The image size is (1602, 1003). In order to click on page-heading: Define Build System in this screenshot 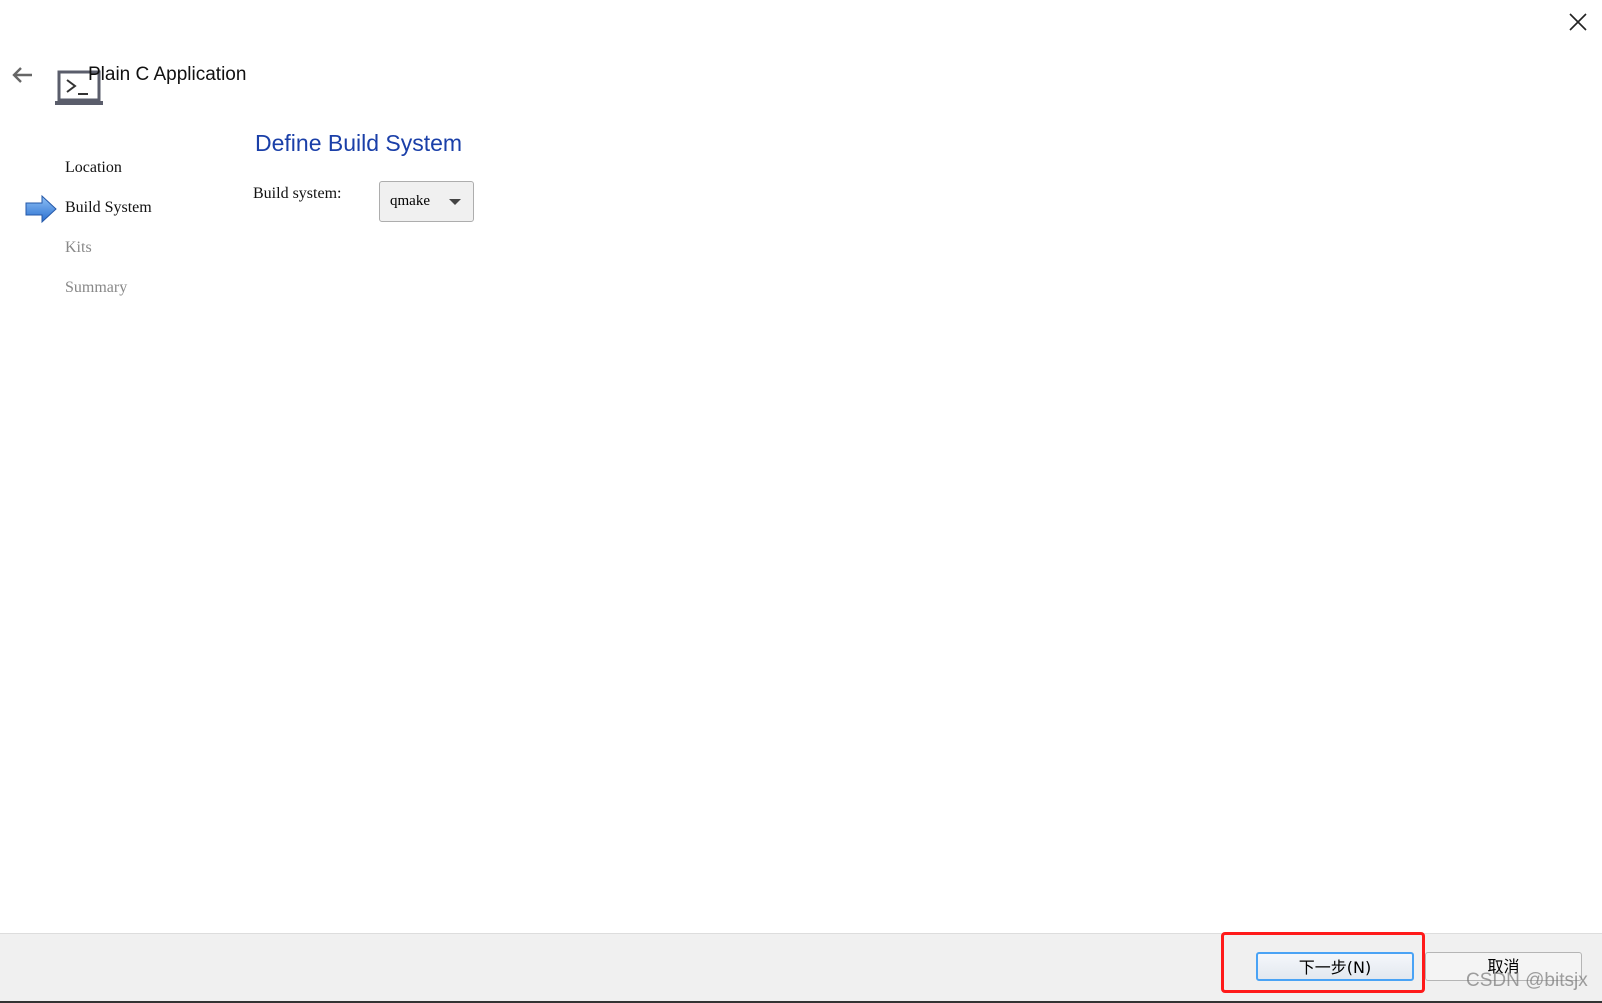, I will do `click(359, 143)`.